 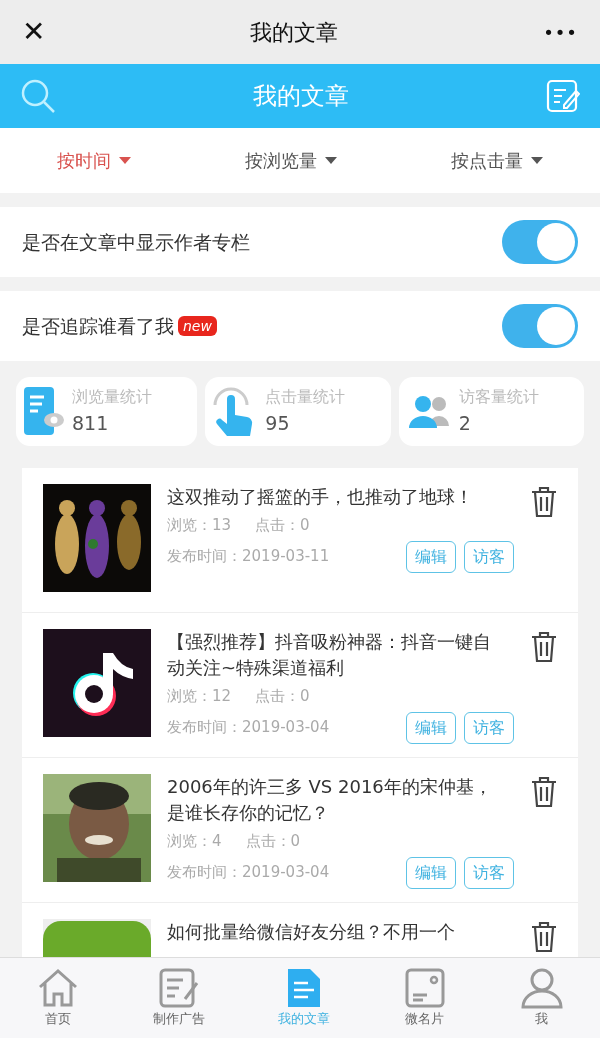 What do you see at coordinates (424, 998) in the screenshot?
I see `tab-bar-item: 微名片` at bounding box center [424, 998].